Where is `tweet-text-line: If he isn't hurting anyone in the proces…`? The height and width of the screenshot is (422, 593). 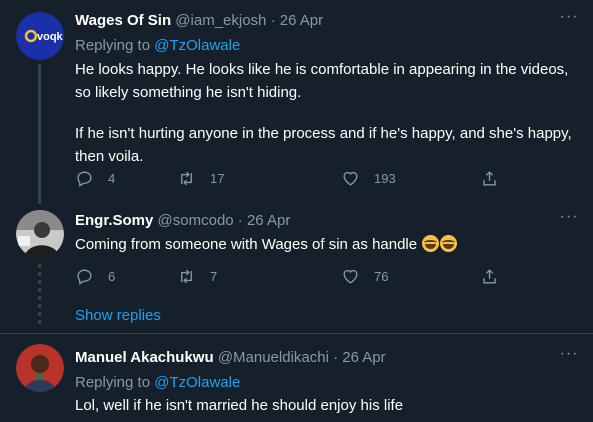
tweet-text-line: If he isn't hurting anyone in the proces… is located at coordinates (323, 133).